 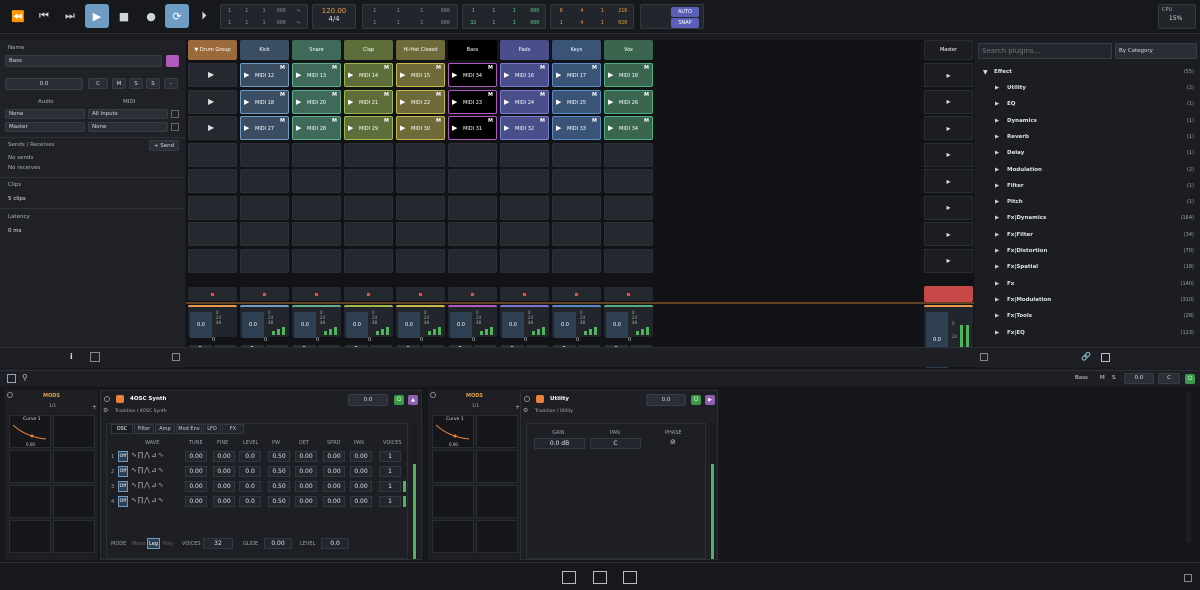 I want to click on browser-category: Fx, so click(x=1010, y=284).